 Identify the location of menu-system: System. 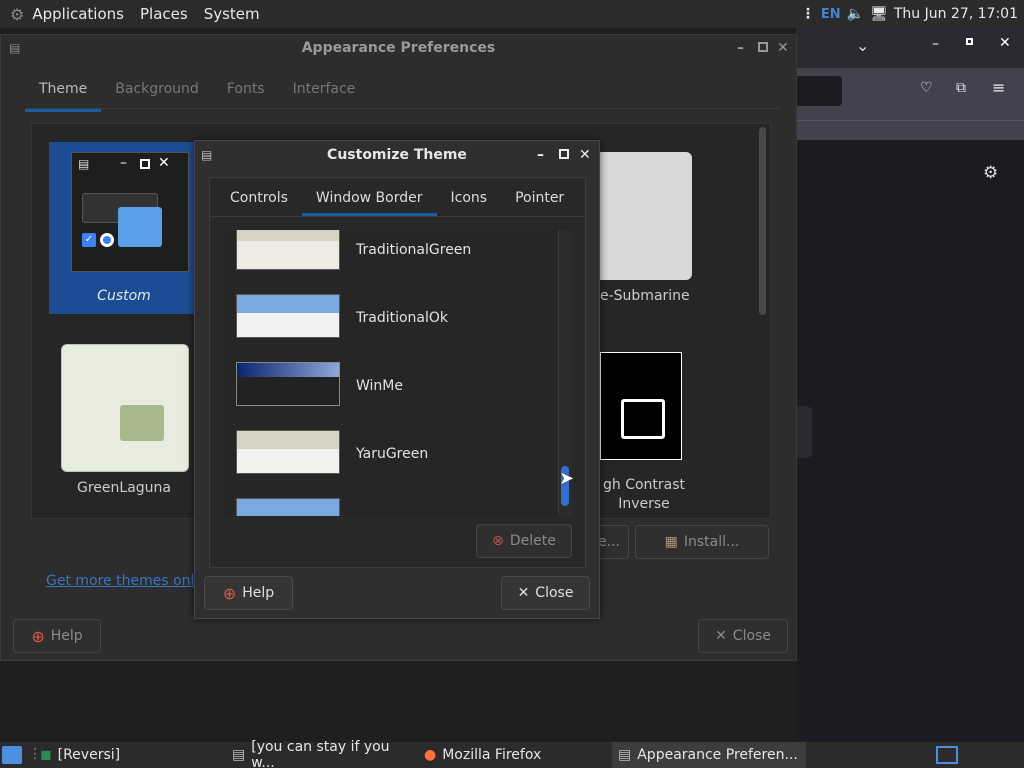
(232, 14).